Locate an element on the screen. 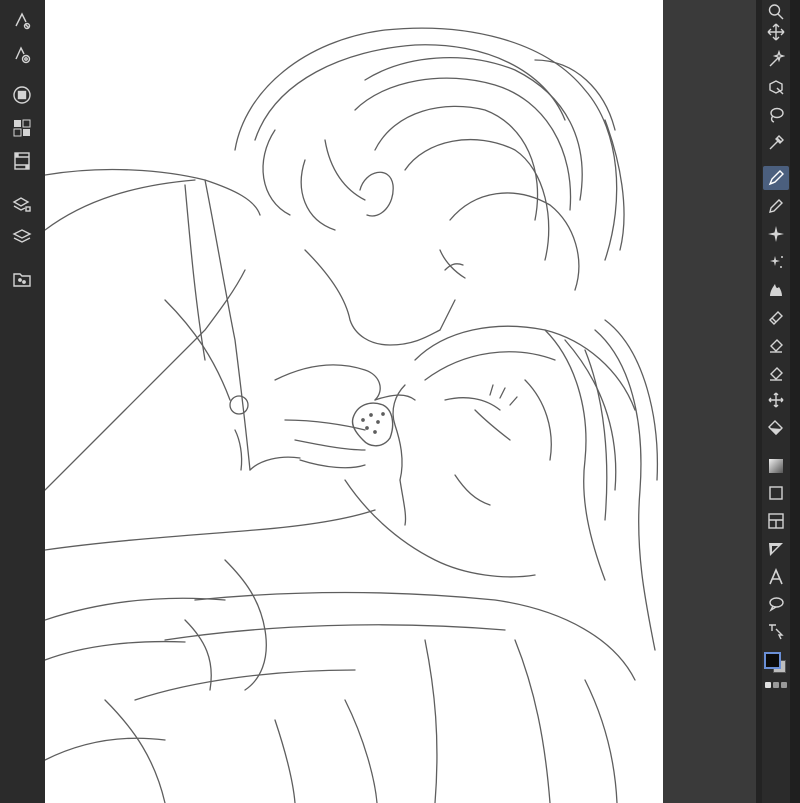  pencil-icon is located at coordinates (776, 206).